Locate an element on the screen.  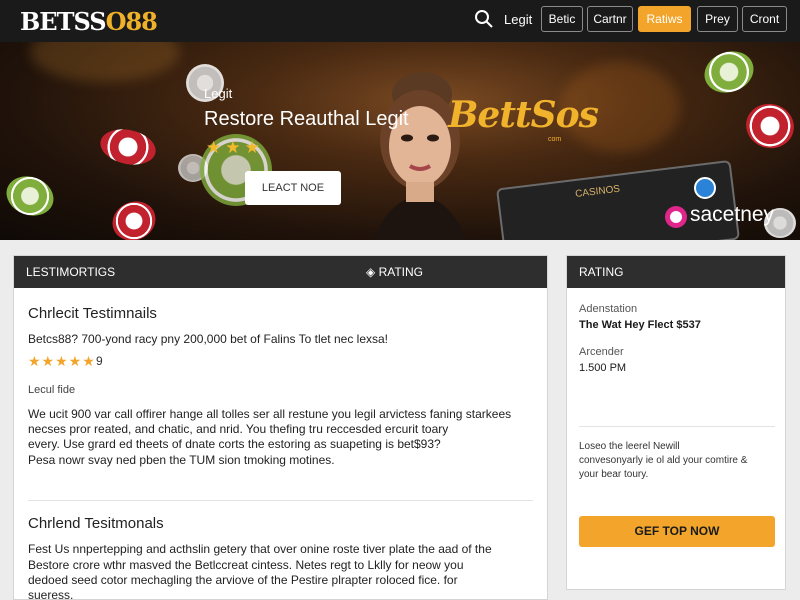
hero-brand-suffix: com is located at coordinates (555, 139).